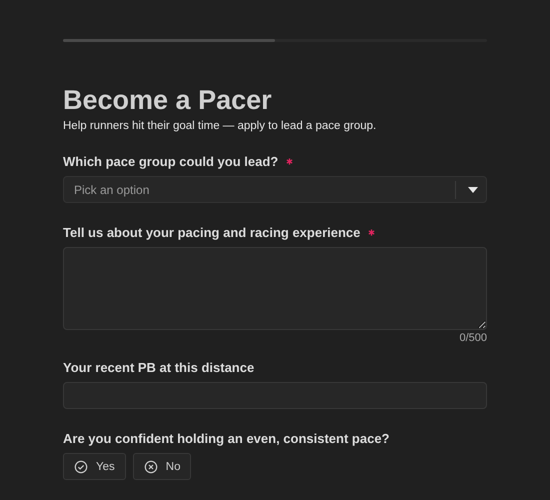 This screenshot has width=550, height=500. What do you see at coordinates (168, 100) in the screenshot?
I see `form-title: Become a Pacer` at bounding box center [168, 100].